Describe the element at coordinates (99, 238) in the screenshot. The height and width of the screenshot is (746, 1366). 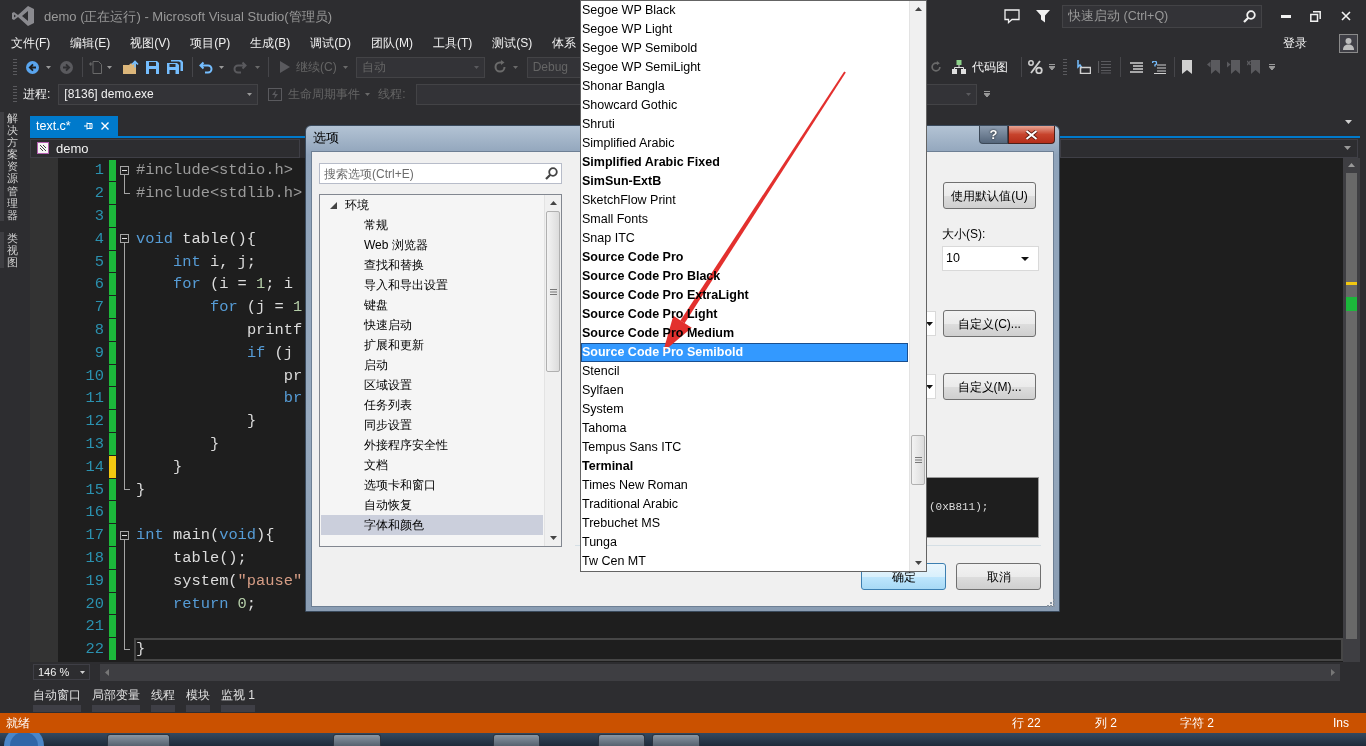
I see `line-number: 4` at that location.